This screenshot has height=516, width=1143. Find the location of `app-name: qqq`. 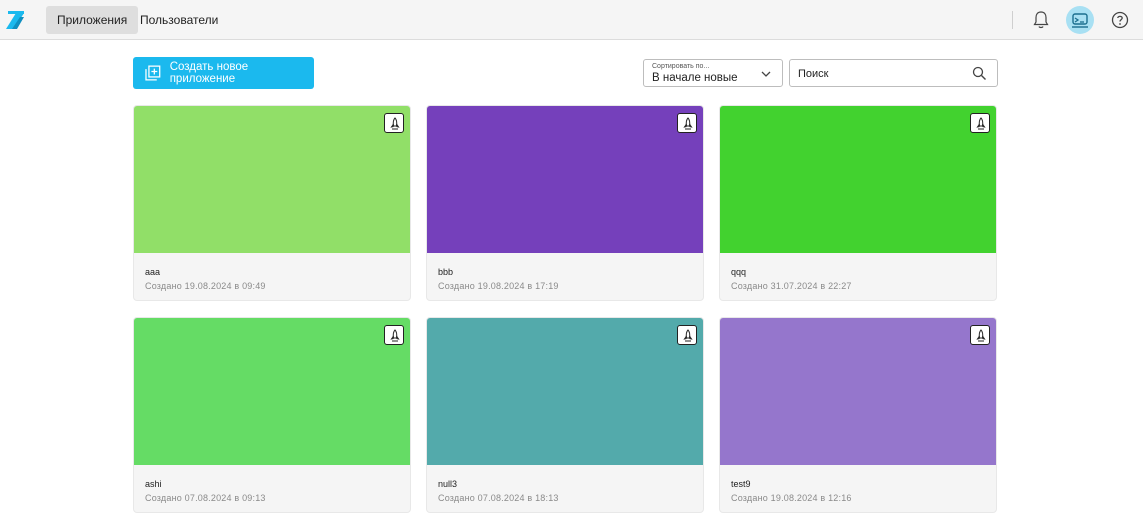

app-name: qqq is located at coordinates (739, 272).